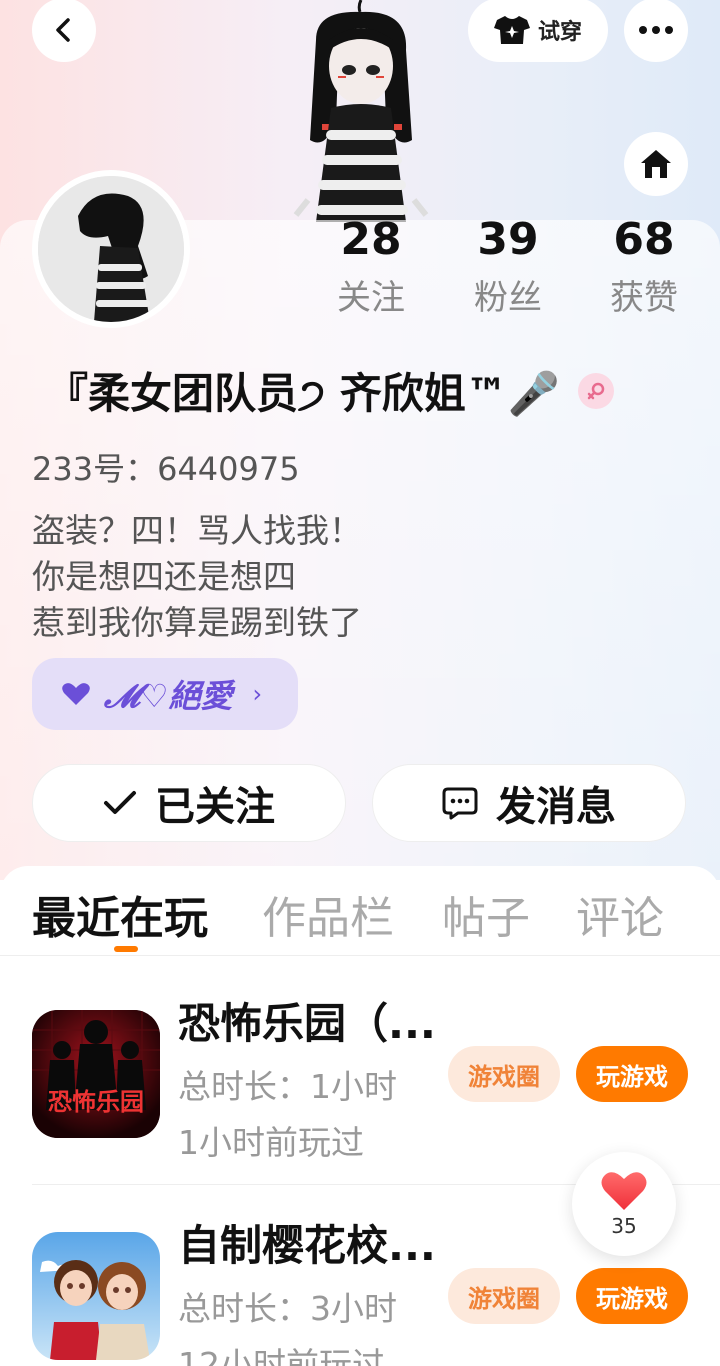 The width and height of the screenshot is (720, 1366). I want to click on followed-button: 已关注, so click(189, 803).